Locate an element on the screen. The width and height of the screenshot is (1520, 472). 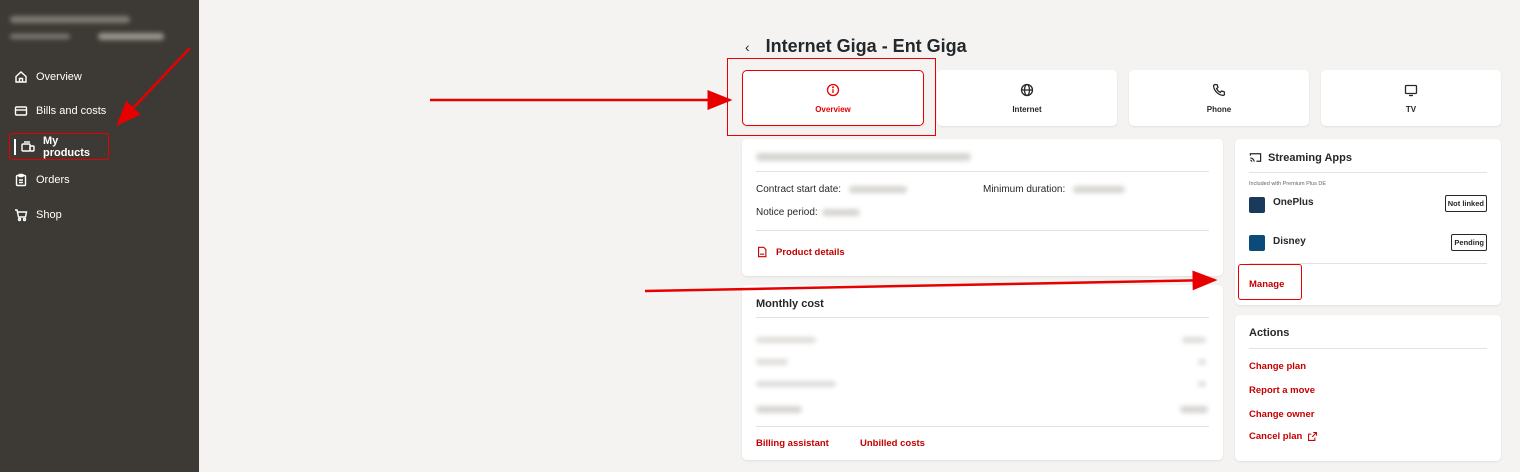
arrow-to-my-products is located at coordinates (153, 86).